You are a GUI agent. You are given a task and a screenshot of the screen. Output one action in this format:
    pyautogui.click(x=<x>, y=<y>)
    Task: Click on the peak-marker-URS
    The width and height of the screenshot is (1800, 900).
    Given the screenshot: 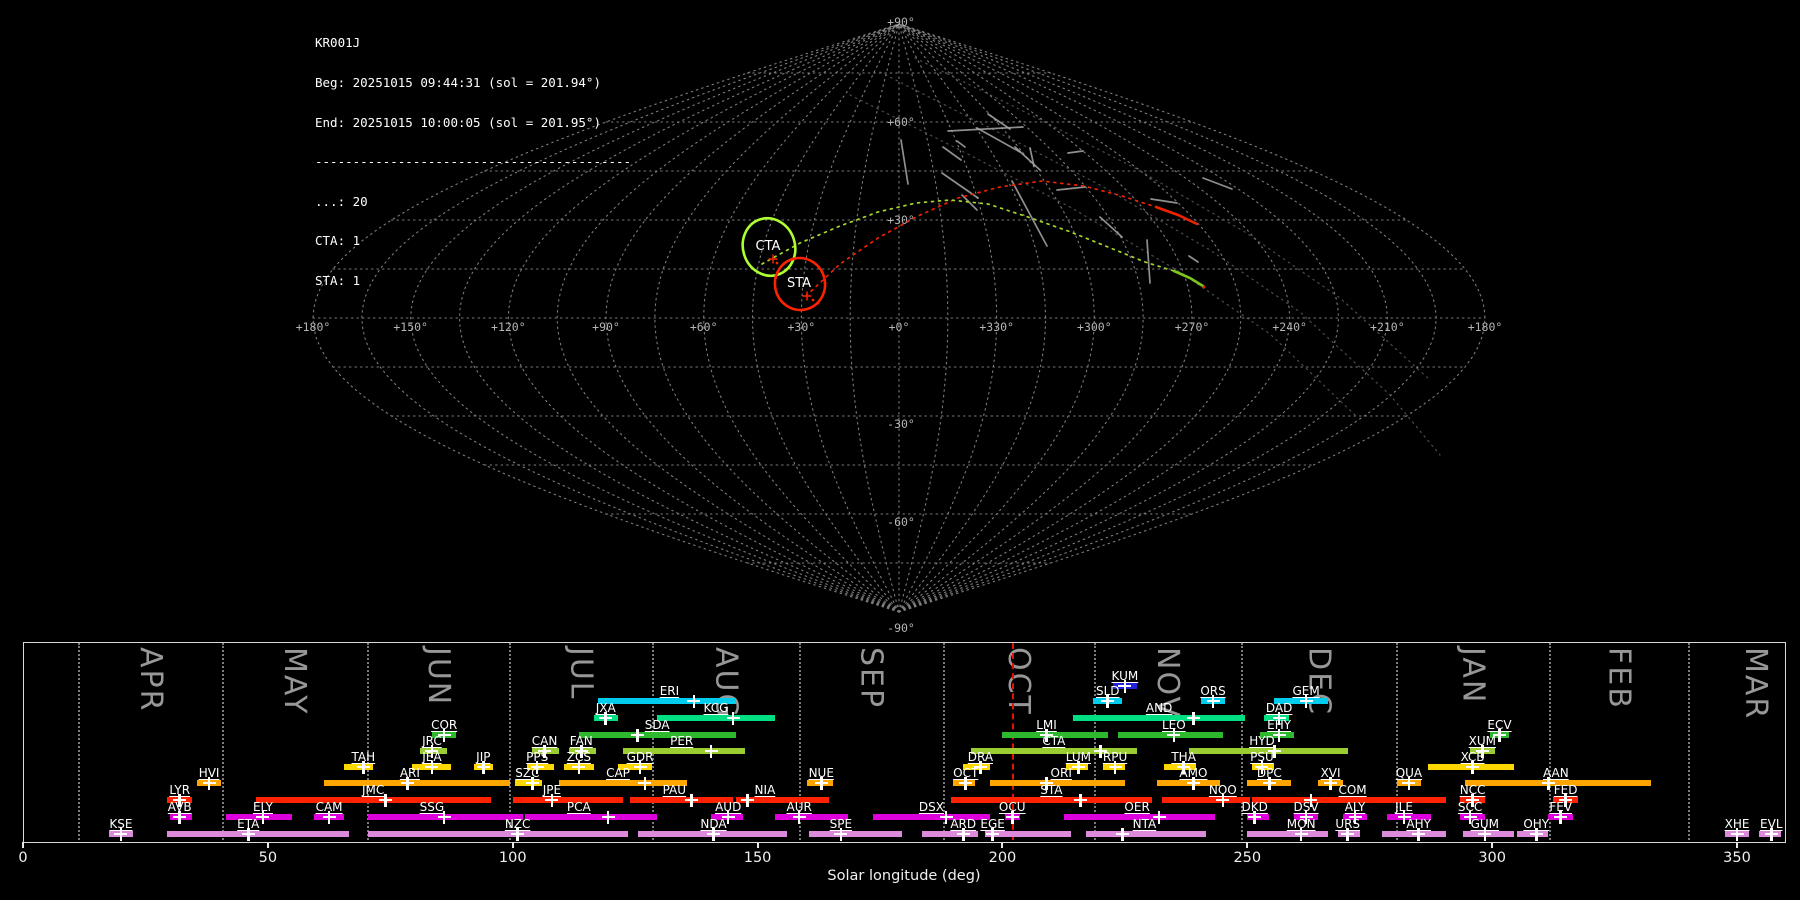 What is the action you would take?
    pyautogui.click(x=1348, y=834)
    